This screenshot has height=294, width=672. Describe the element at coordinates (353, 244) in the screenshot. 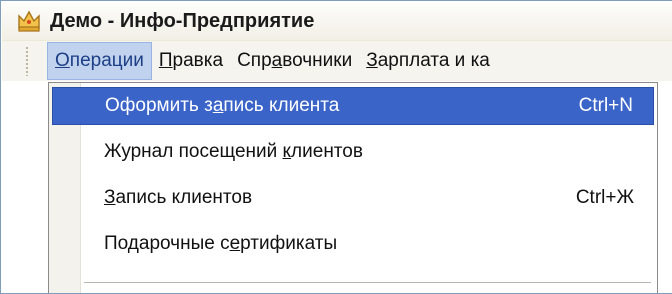

I see `menu-item-gift-certificates: Подарочные сертификаты` at that location.